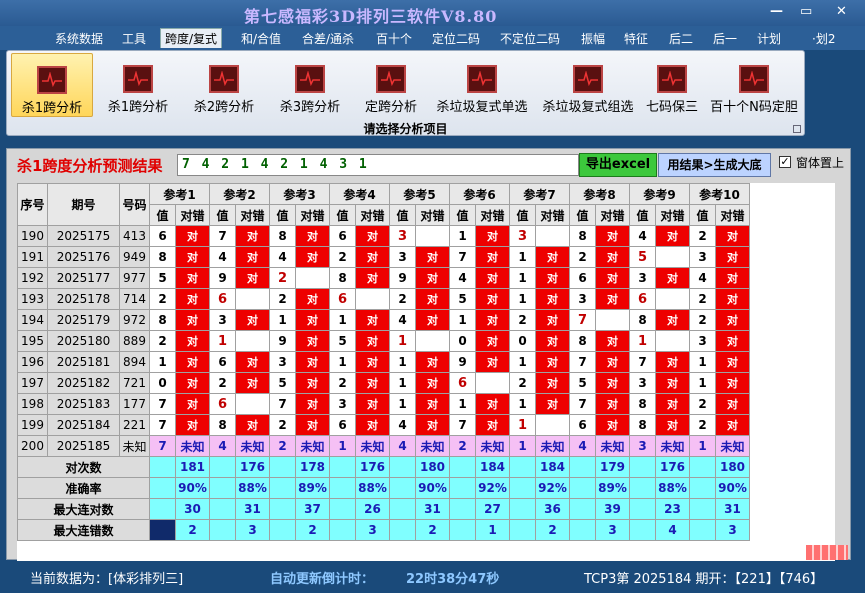 This screenshot has width=865, height=593. What do you see at coordinates (310, 85) in the screenshot?
I see `ribbon-button-3: 杀3跨分析` at bounding box center [310, 85].